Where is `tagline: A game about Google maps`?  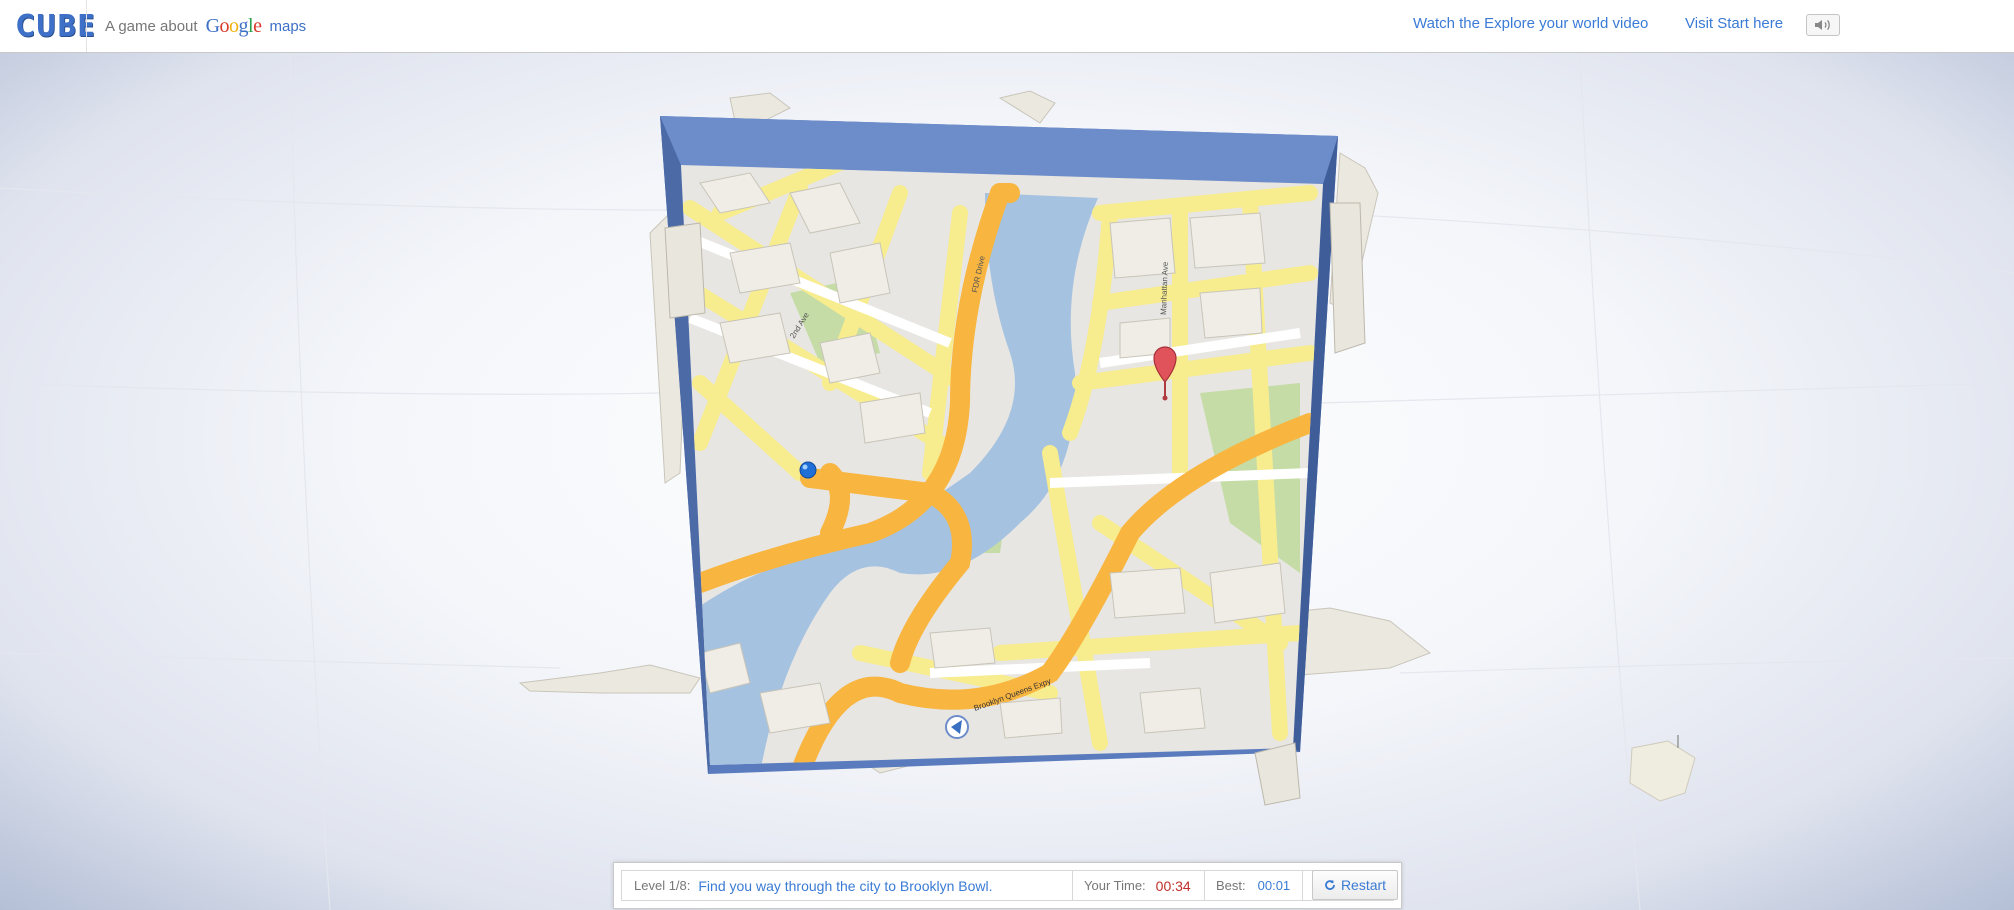 tagline: A game about Google maps is located at coordinates (205, 26).